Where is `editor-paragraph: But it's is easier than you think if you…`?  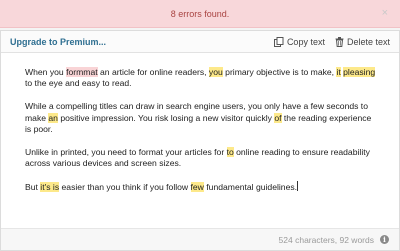
editor-paragraph: But it's is easier than you think if you… is located at coordinates (201, 187).